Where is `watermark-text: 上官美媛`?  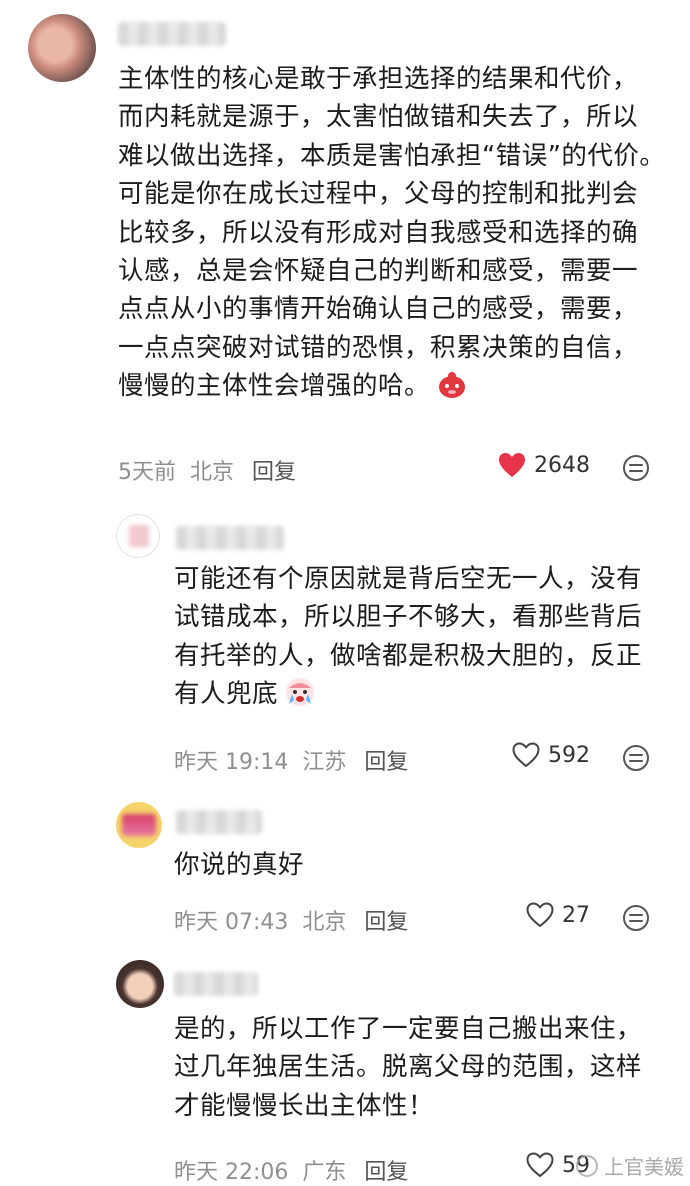 watermark-text: 上官美媛 is located at coordinates (644, 1167).